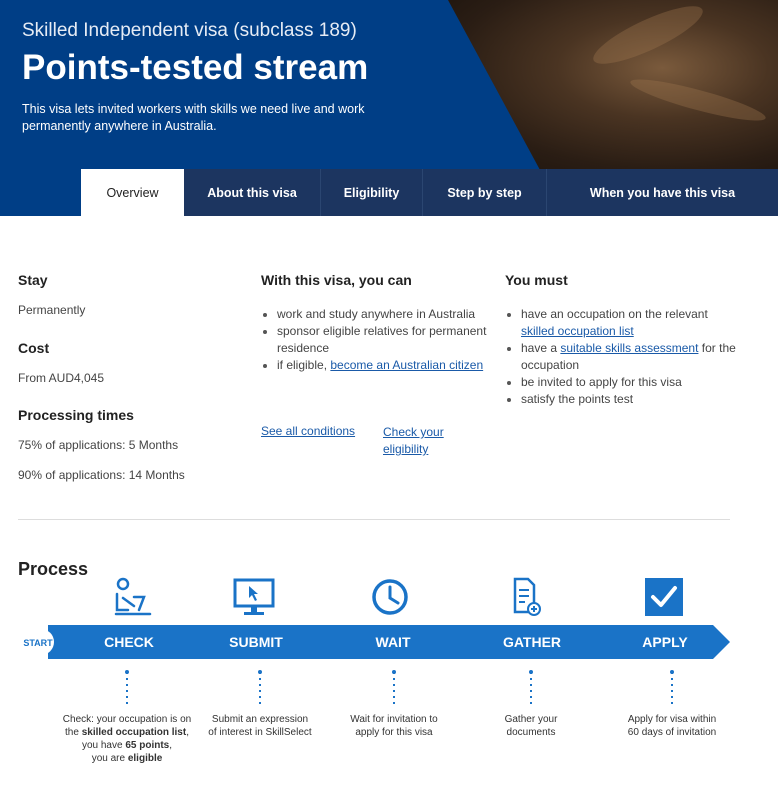  What do you see at coordinates (672, 719) in the screenshot?
I see `desc-line: Apply for visa within` at bounding box center [672, 719].